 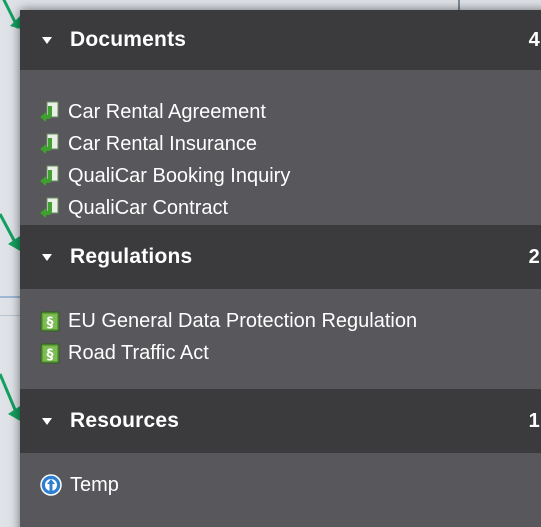 What do you see at coordinates (290, 353) in the screenshot?
I see `list-item: § Road Traffic Act` at bounding box center [290, 353].